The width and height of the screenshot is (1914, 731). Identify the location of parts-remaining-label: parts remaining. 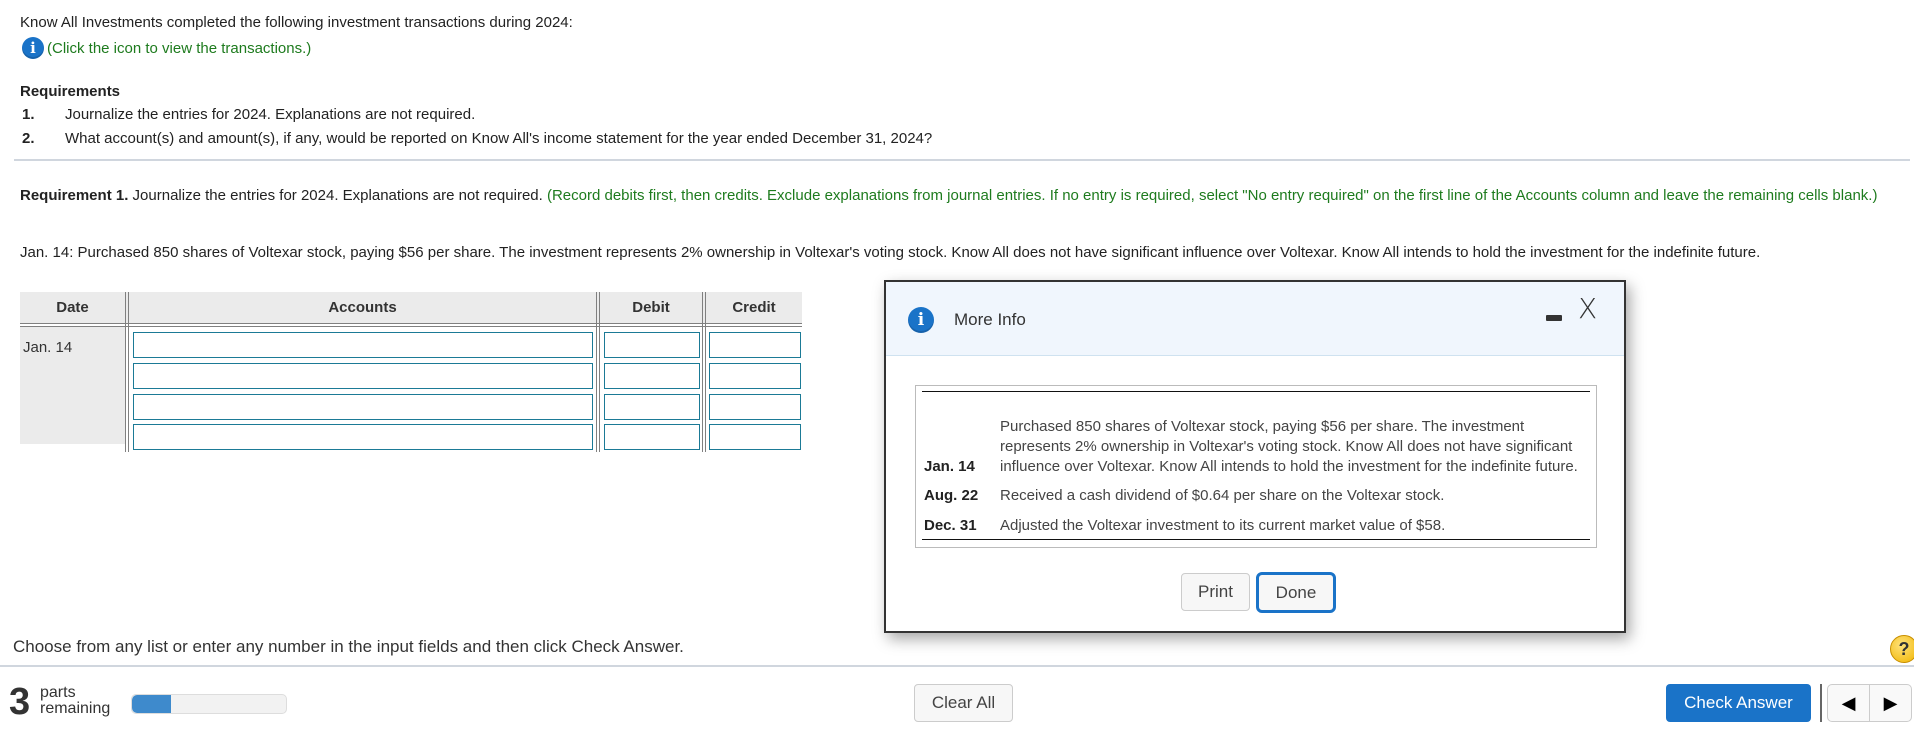
(75, 701).